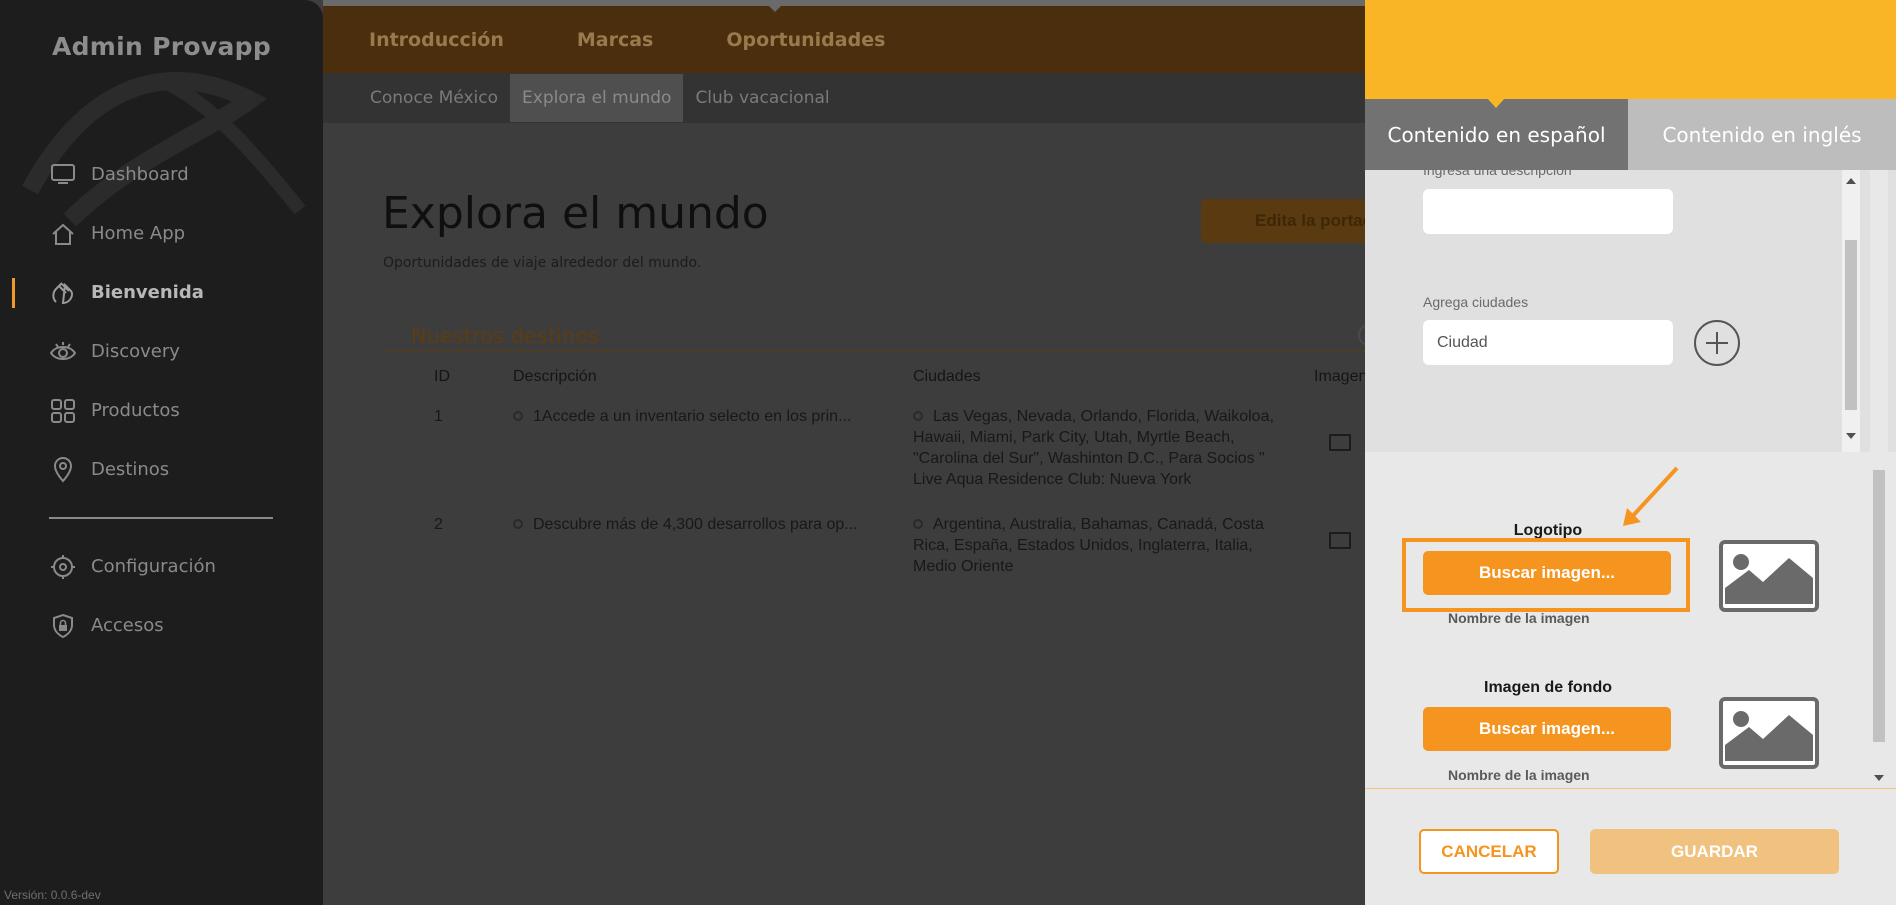 This screenshot has height=905, width=1896. What do you see at coordinates (63, 175) in the screenshot?
I see `monitor-icon` at bounding box center [63, 175].